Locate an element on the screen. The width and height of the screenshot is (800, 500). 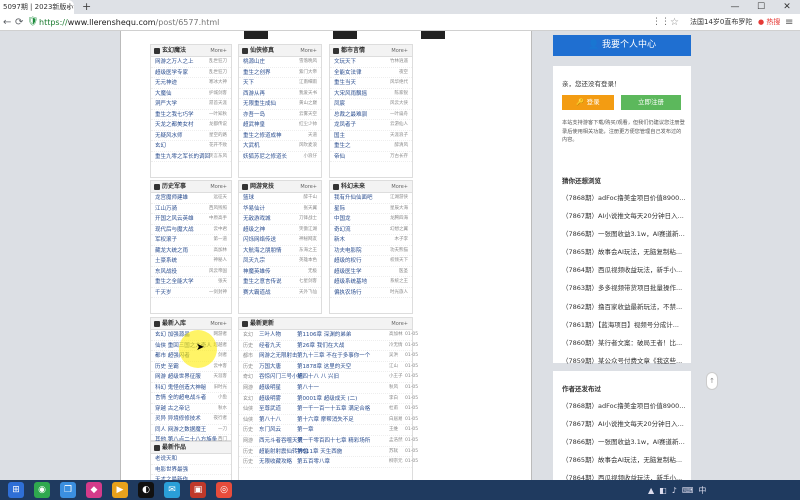
list-item: 新木 木子李 is located at coordinates (371, 240).